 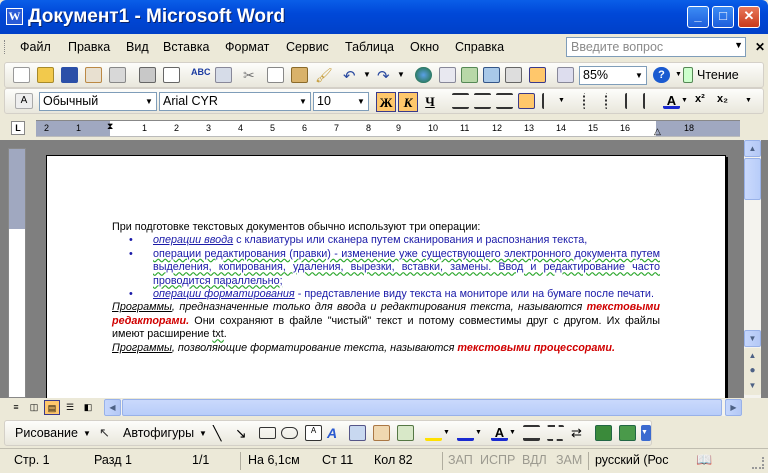 I want to click on status-extend: ВДЛ, so click(x=534, y=460).